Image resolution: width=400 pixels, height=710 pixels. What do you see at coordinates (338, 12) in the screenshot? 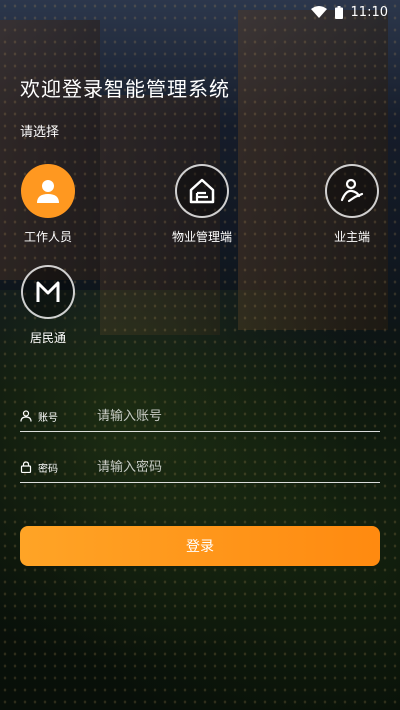
I see `battery-icon` at bounding box center [338, 12].